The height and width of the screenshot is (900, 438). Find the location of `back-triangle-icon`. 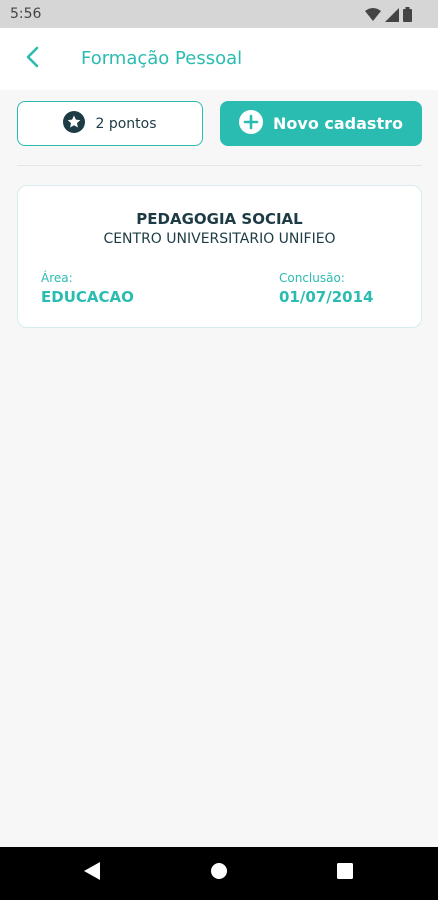

back-triangle-icon is located at coordinates (92, 873).